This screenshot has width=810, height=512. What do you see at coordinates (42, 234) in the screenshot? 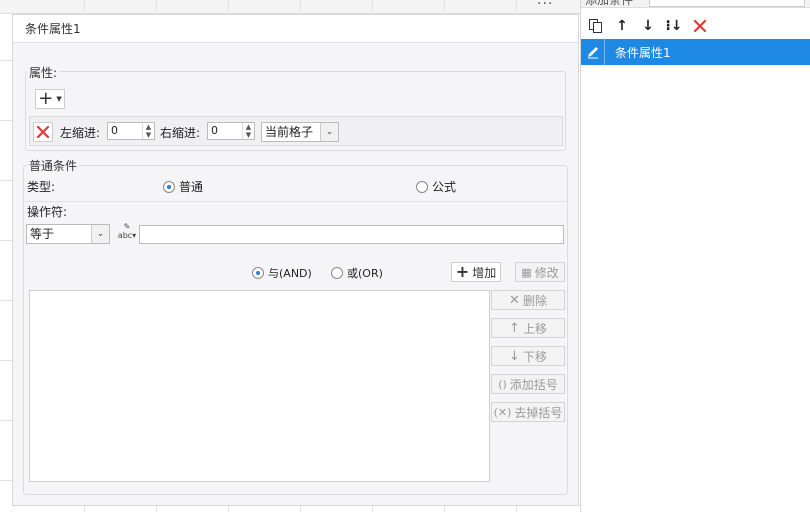
I see `operator-select-value: 等于` at bounding box center [42, 234].